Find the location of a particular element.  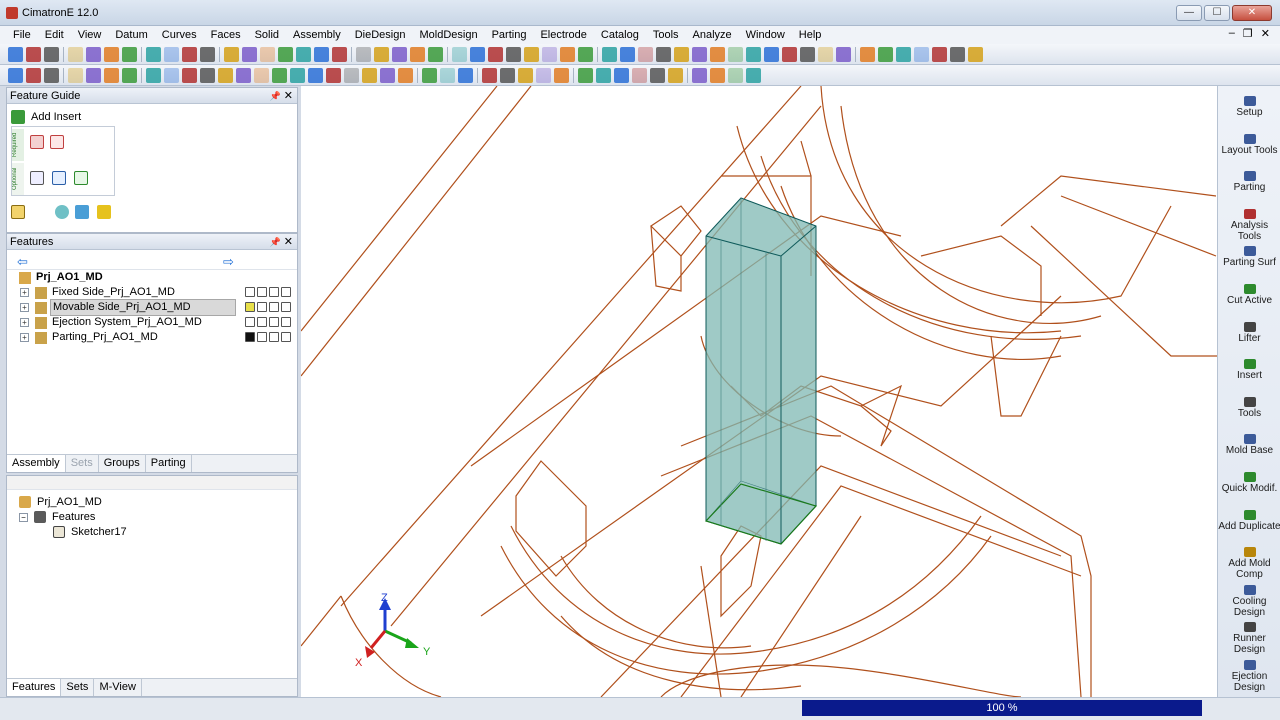

menu-help: Help is located at coordinates (810, 35).